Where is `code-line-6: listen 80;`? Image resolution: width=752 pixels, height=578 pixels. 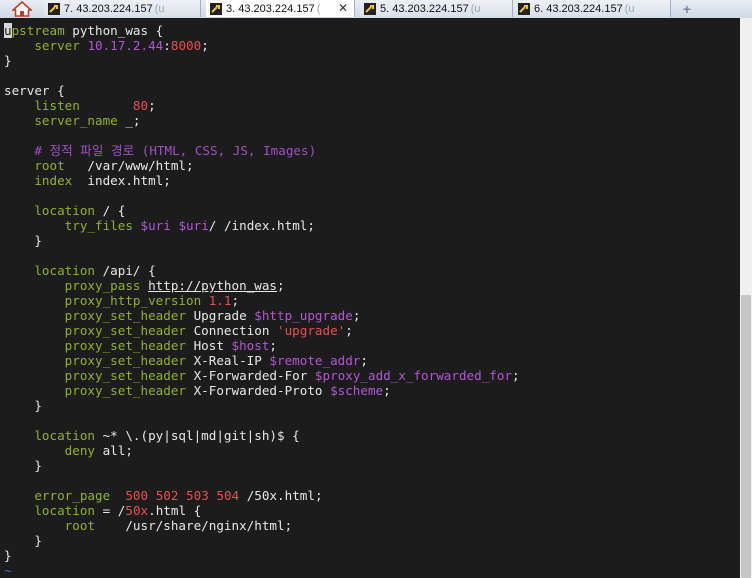
code-line-6: listen 80; is located at coordinates (95, 105).